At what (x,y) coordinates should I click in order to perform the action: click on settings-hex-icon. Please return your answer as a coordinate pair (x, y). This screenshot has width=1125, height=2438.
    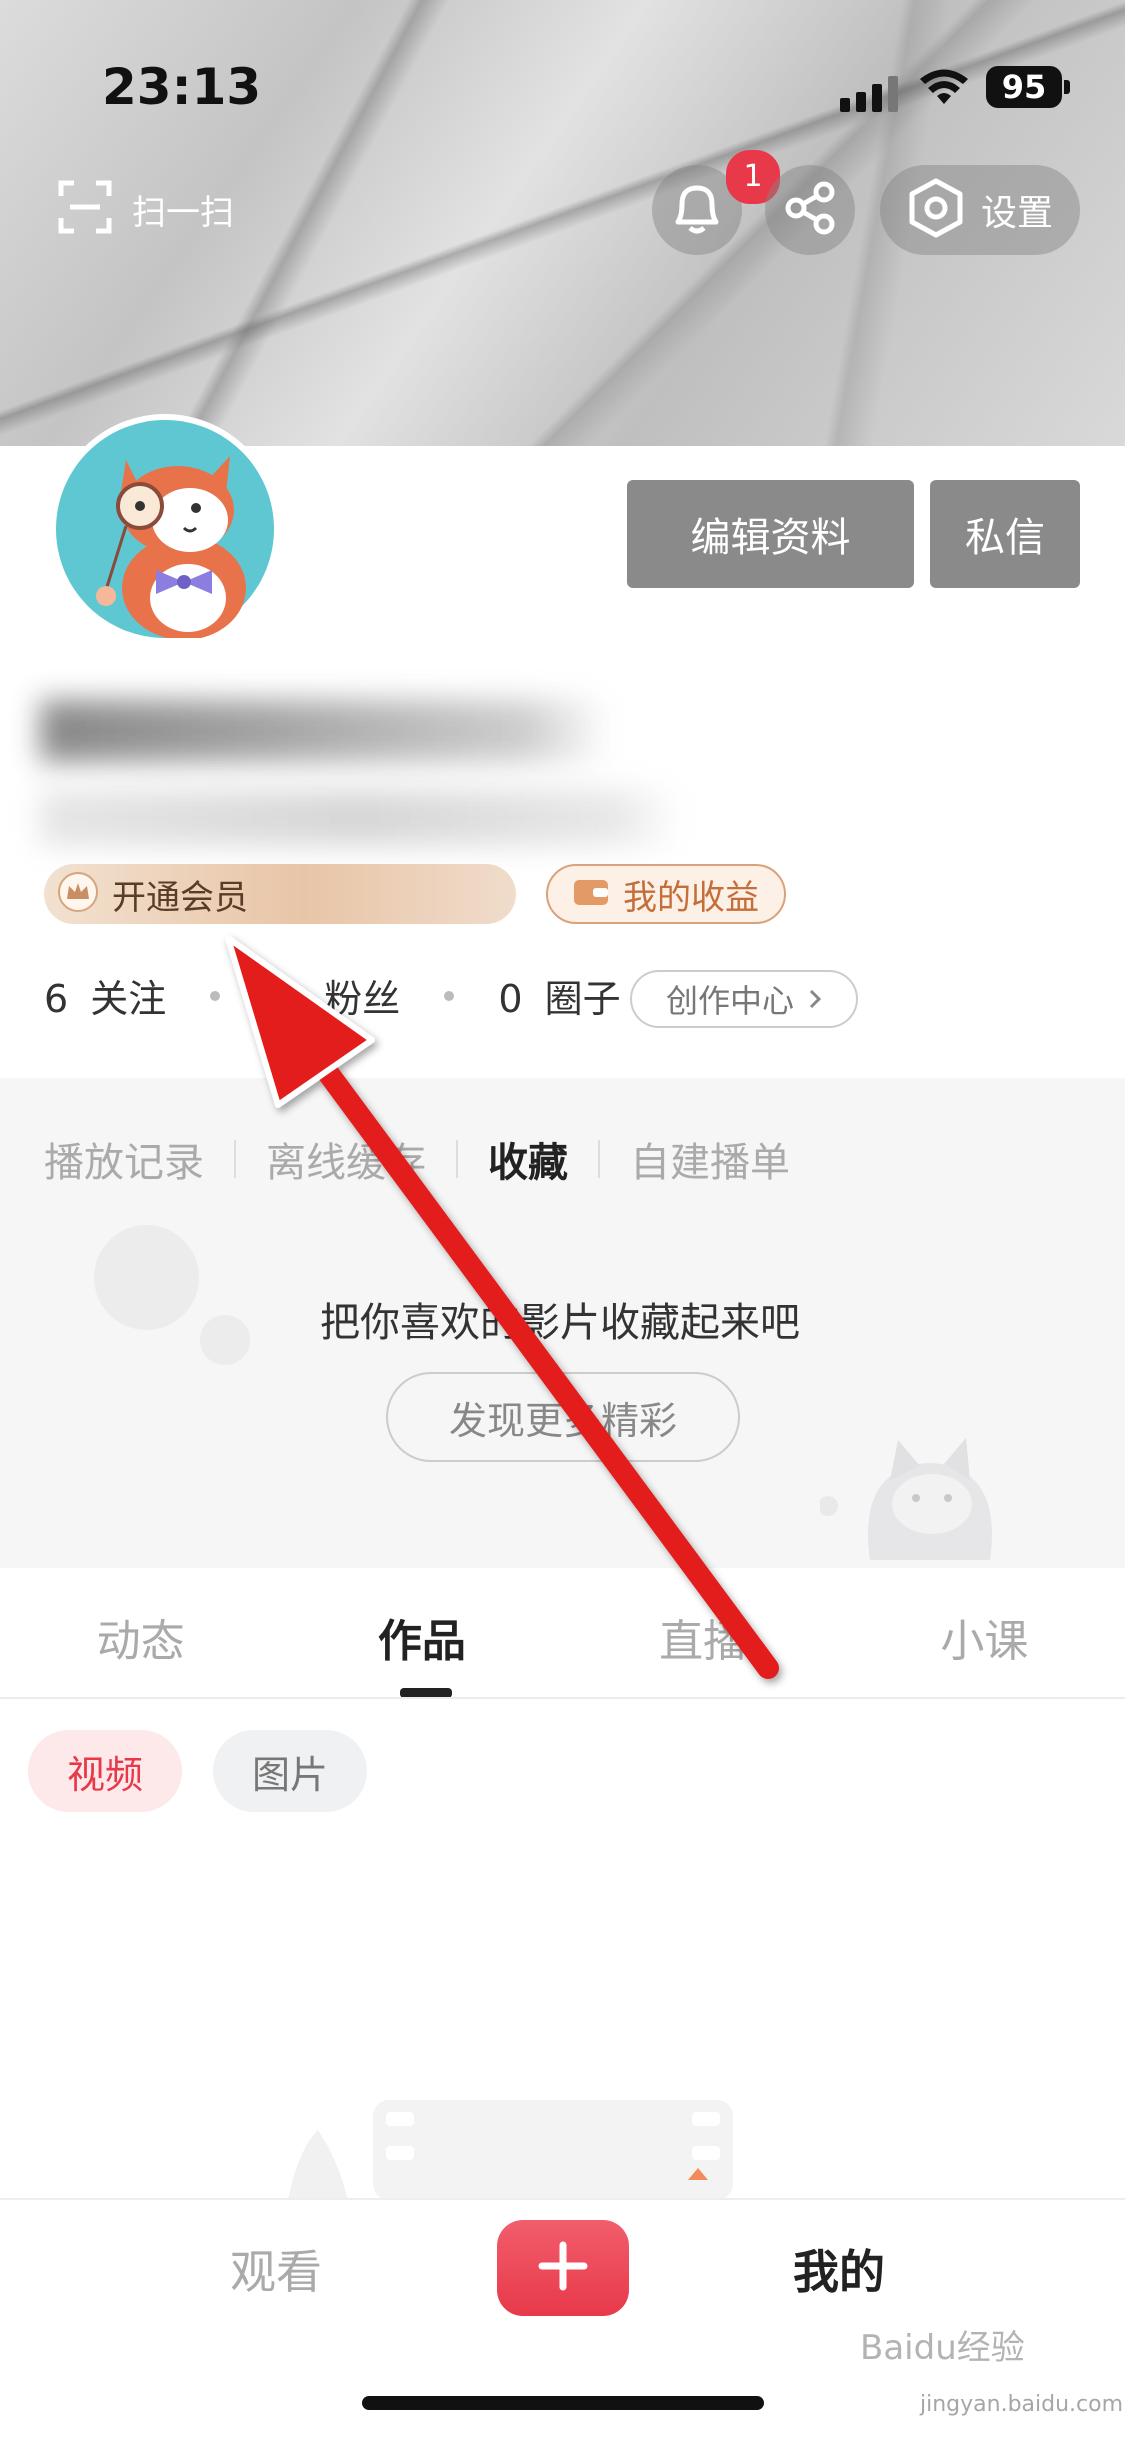
    Looking at the image, I should click on (936, 210).